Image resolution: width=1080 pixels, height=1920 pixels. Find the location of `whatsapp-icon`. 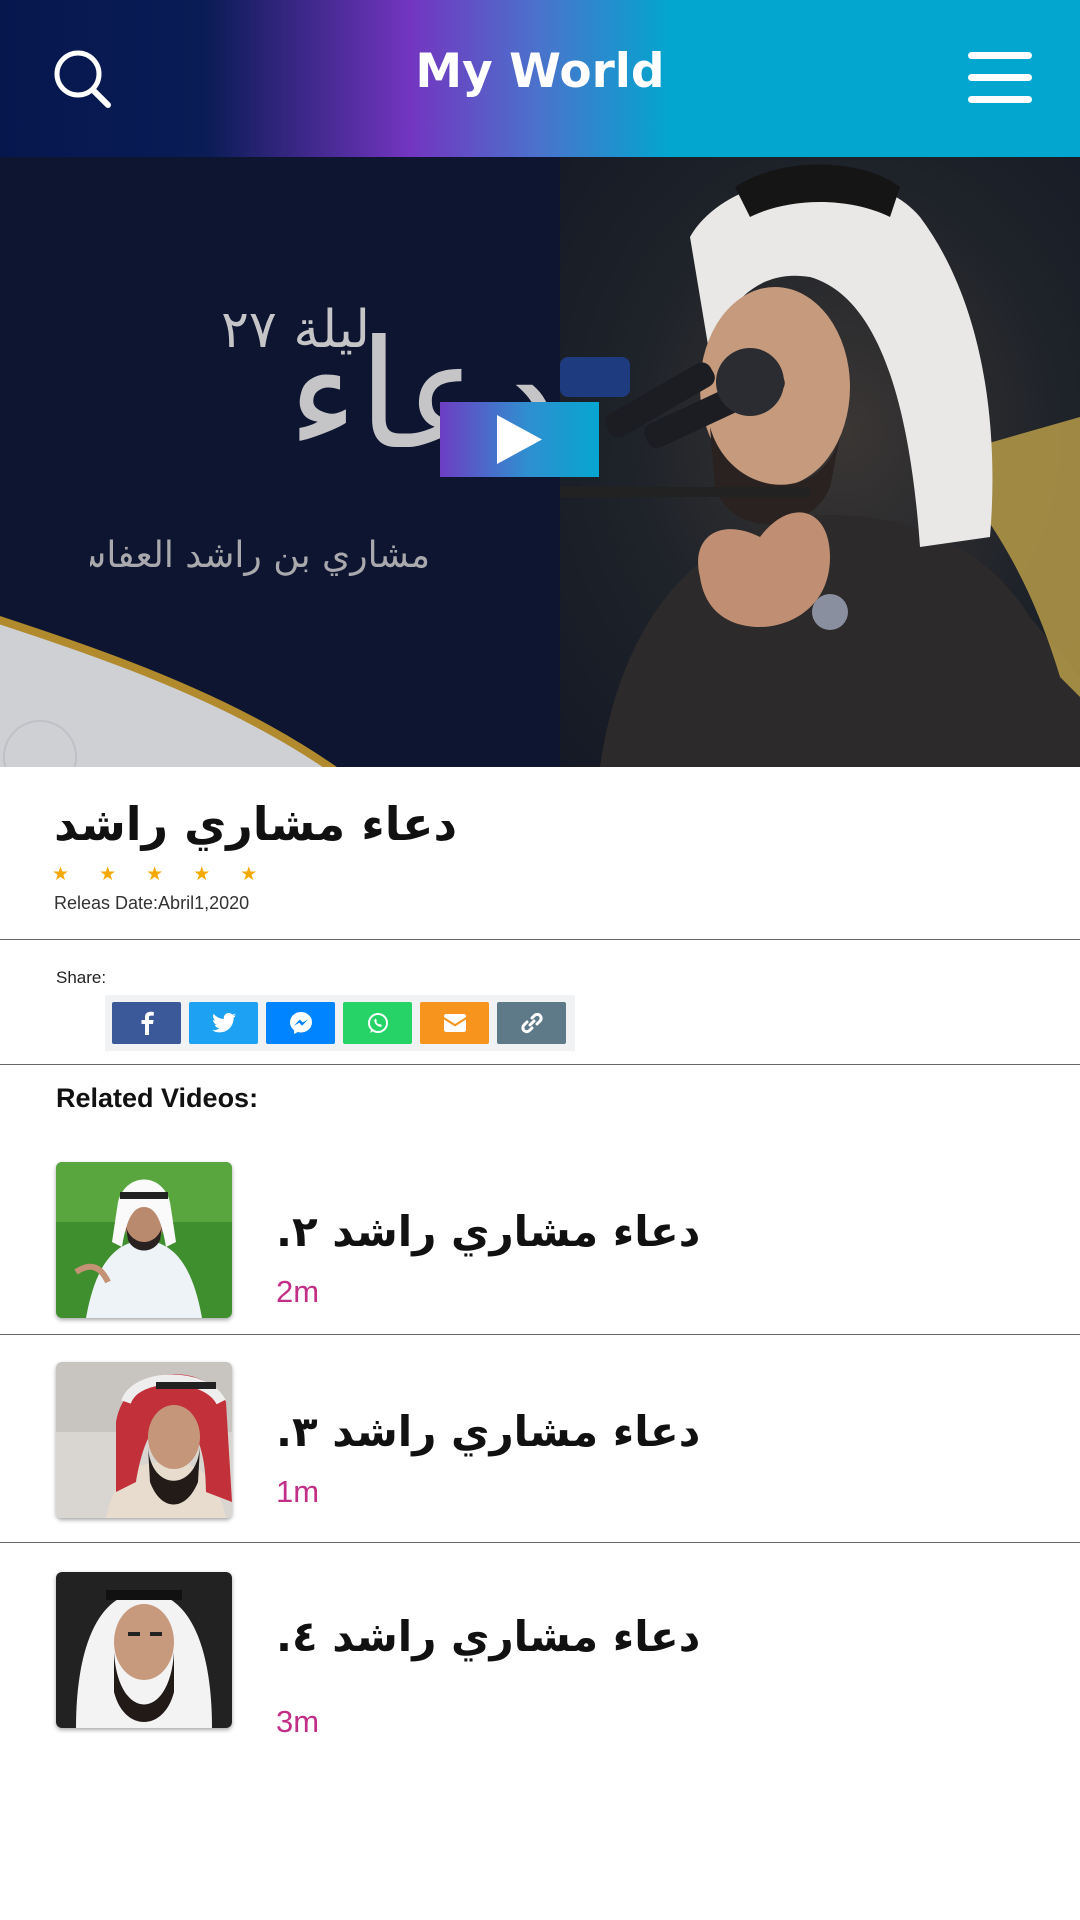

whatsapp-icon is located at coordinates (377, 1023).